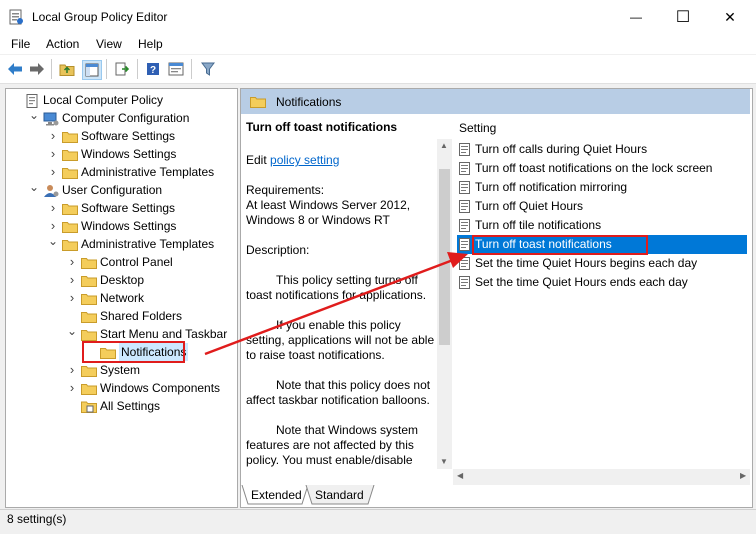  Describe the element at coordinates (336, 304) in the screenshot. I see `annotation-arrow` at that location.